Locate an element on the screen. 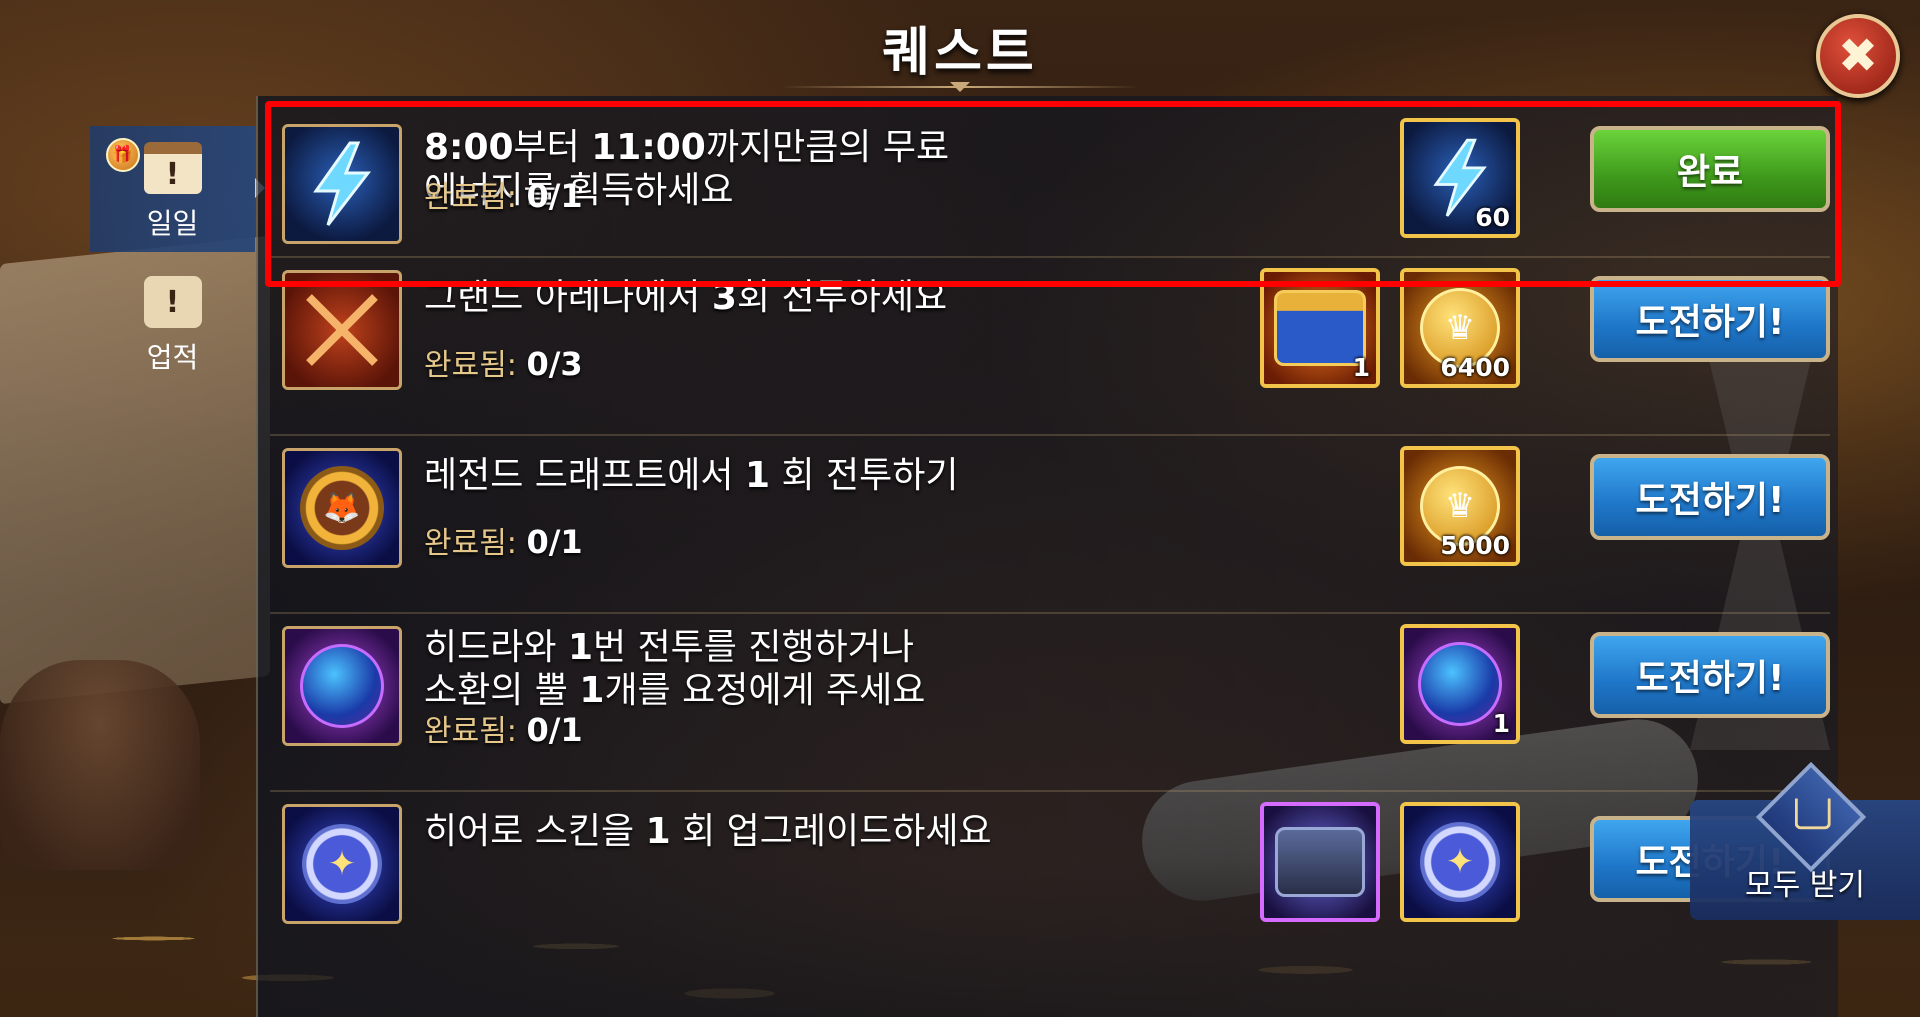  tab-daily-label: 일일 is located at coordinates (172, 223).